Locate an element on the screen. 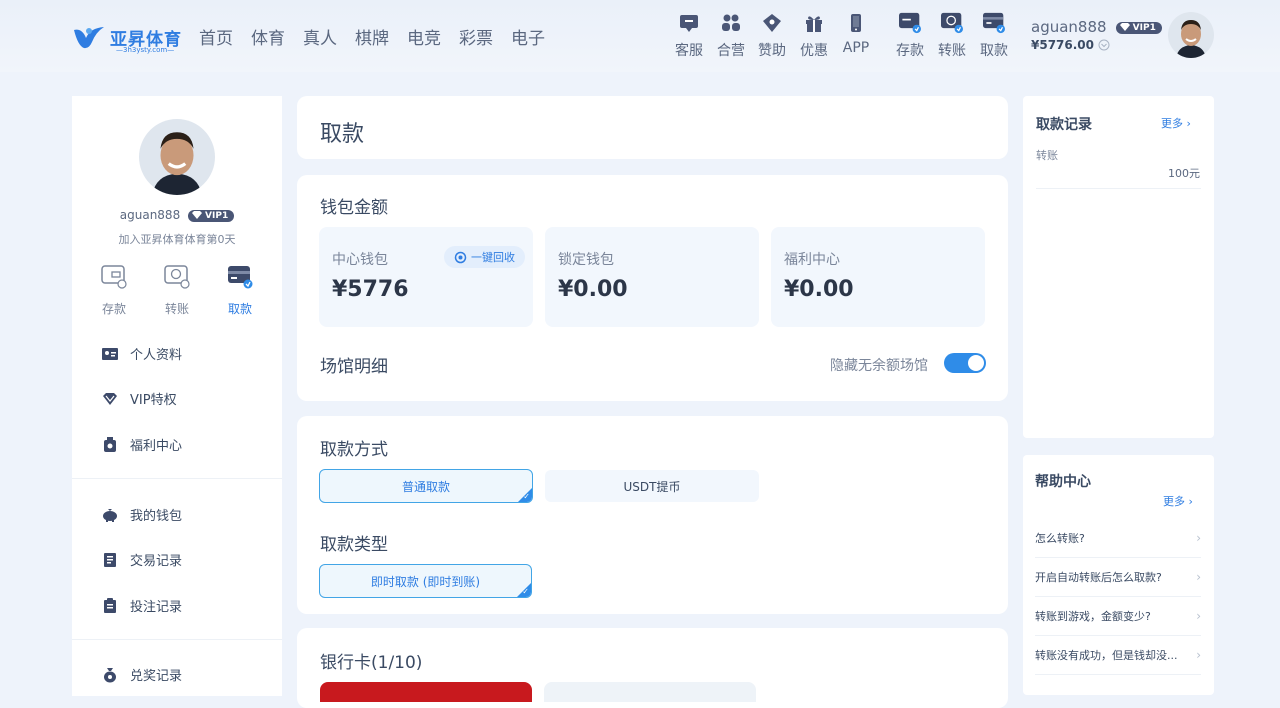 This screenshot has width=1280, height=708. sidebar-deposit-label: 存款 is located at coordinates (113, 309).